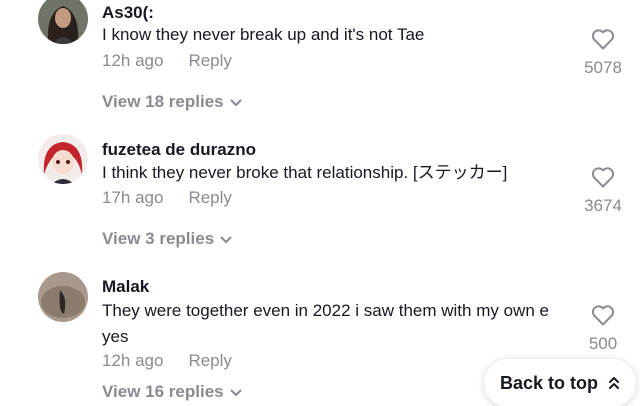  I want to click on blurred-photo-avatar-icon, so click(63, 297).